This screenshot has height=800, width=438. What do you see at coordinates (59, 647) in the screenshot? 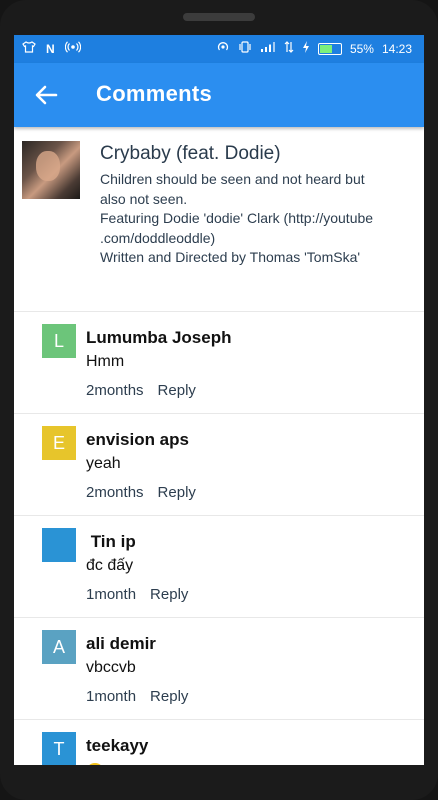
I see `avatar: A` at bounding box center [59, 647].